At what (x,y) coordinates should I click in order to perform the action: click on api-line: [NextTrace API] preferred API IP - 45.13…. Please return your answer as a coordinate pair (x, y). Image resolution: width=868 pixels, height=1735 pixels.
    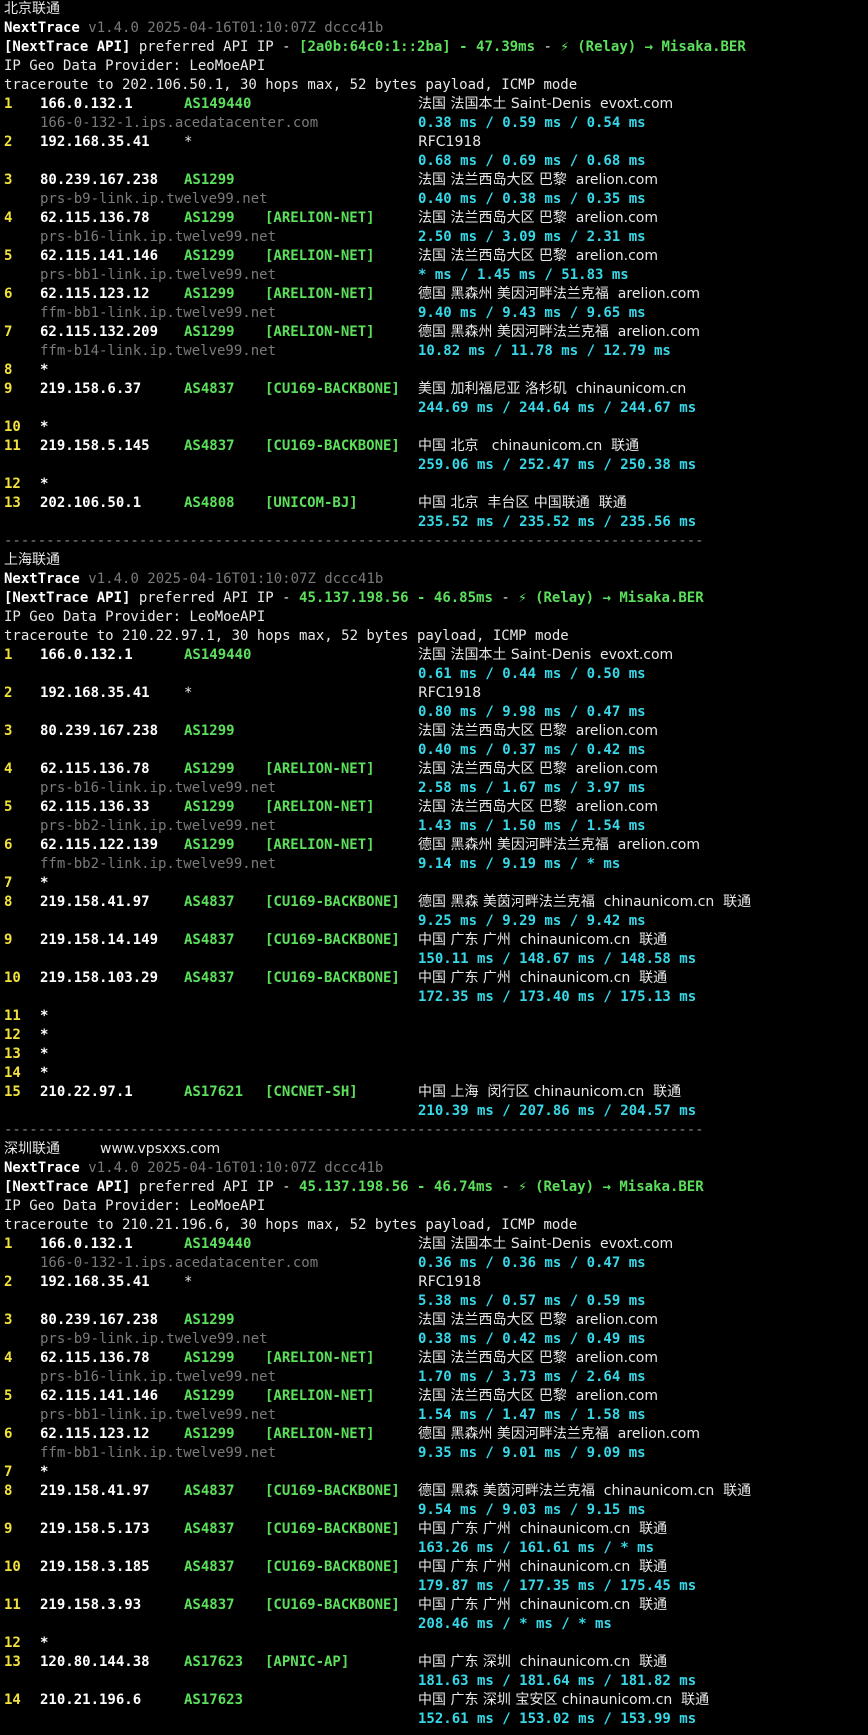
    Looking at the image, I should click on (435, 1187).